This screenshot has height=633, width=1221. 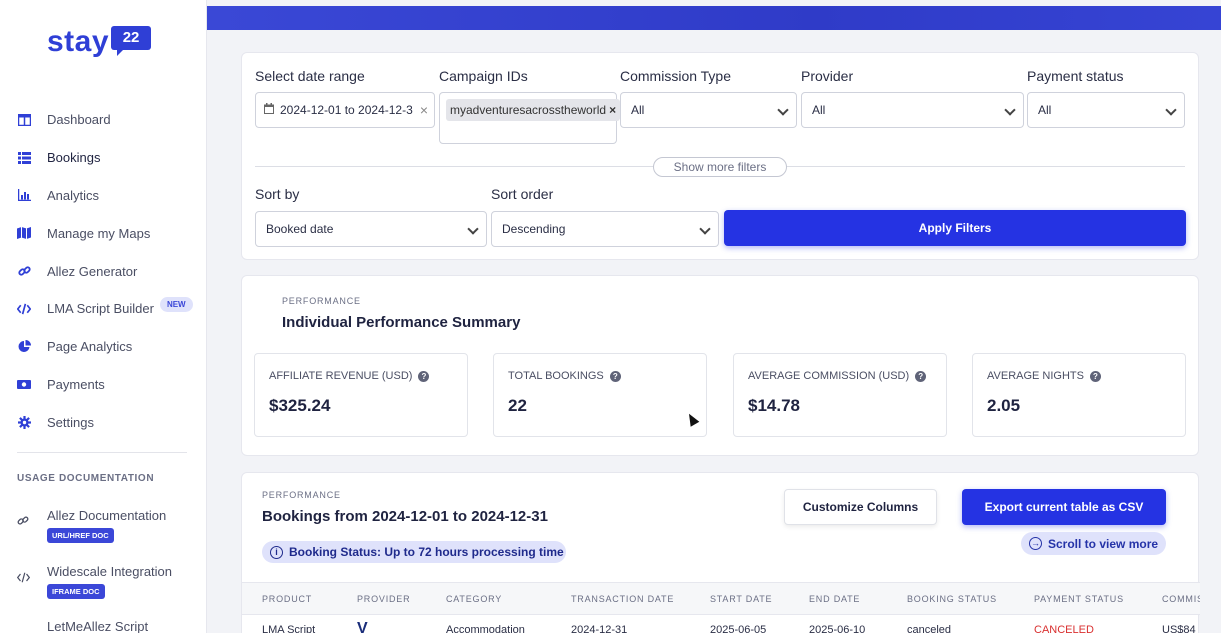 I want to click on date-range-label: Select date range, so click(x=310, y=76).